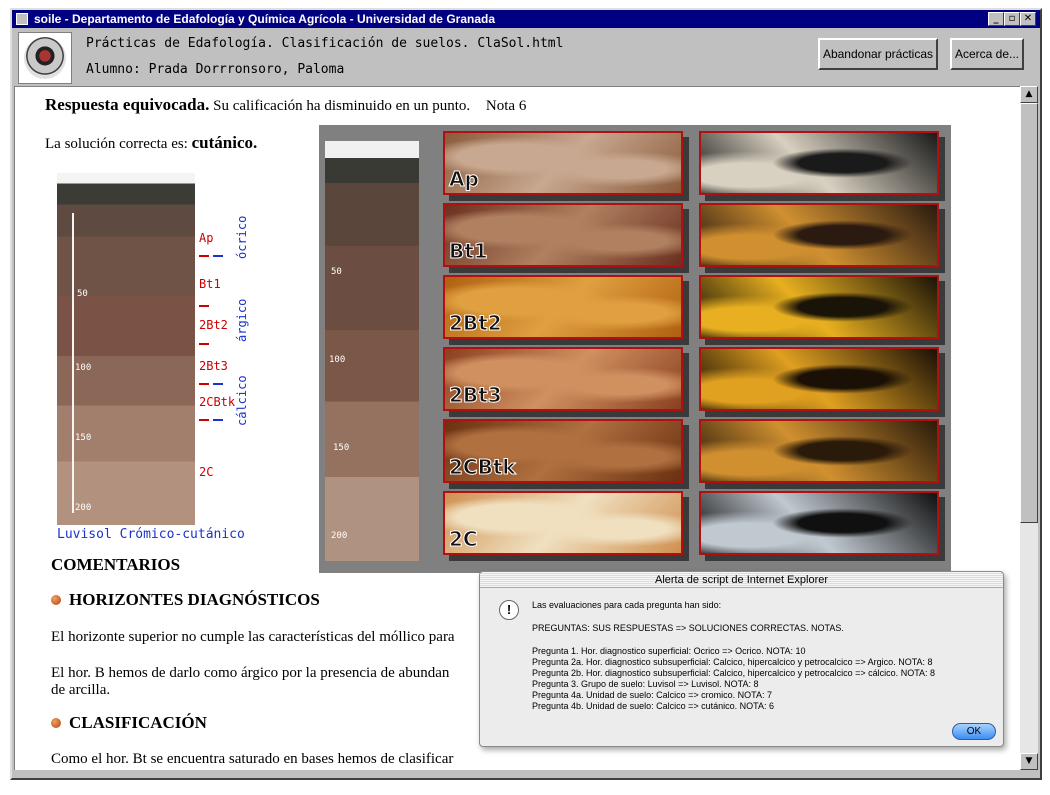 The image size is (1050, 795). What do you see at coordinates (469, 251) in the screenshot?
I see `horizon-tile-label: Bt1` at bounding box center [469, 251].